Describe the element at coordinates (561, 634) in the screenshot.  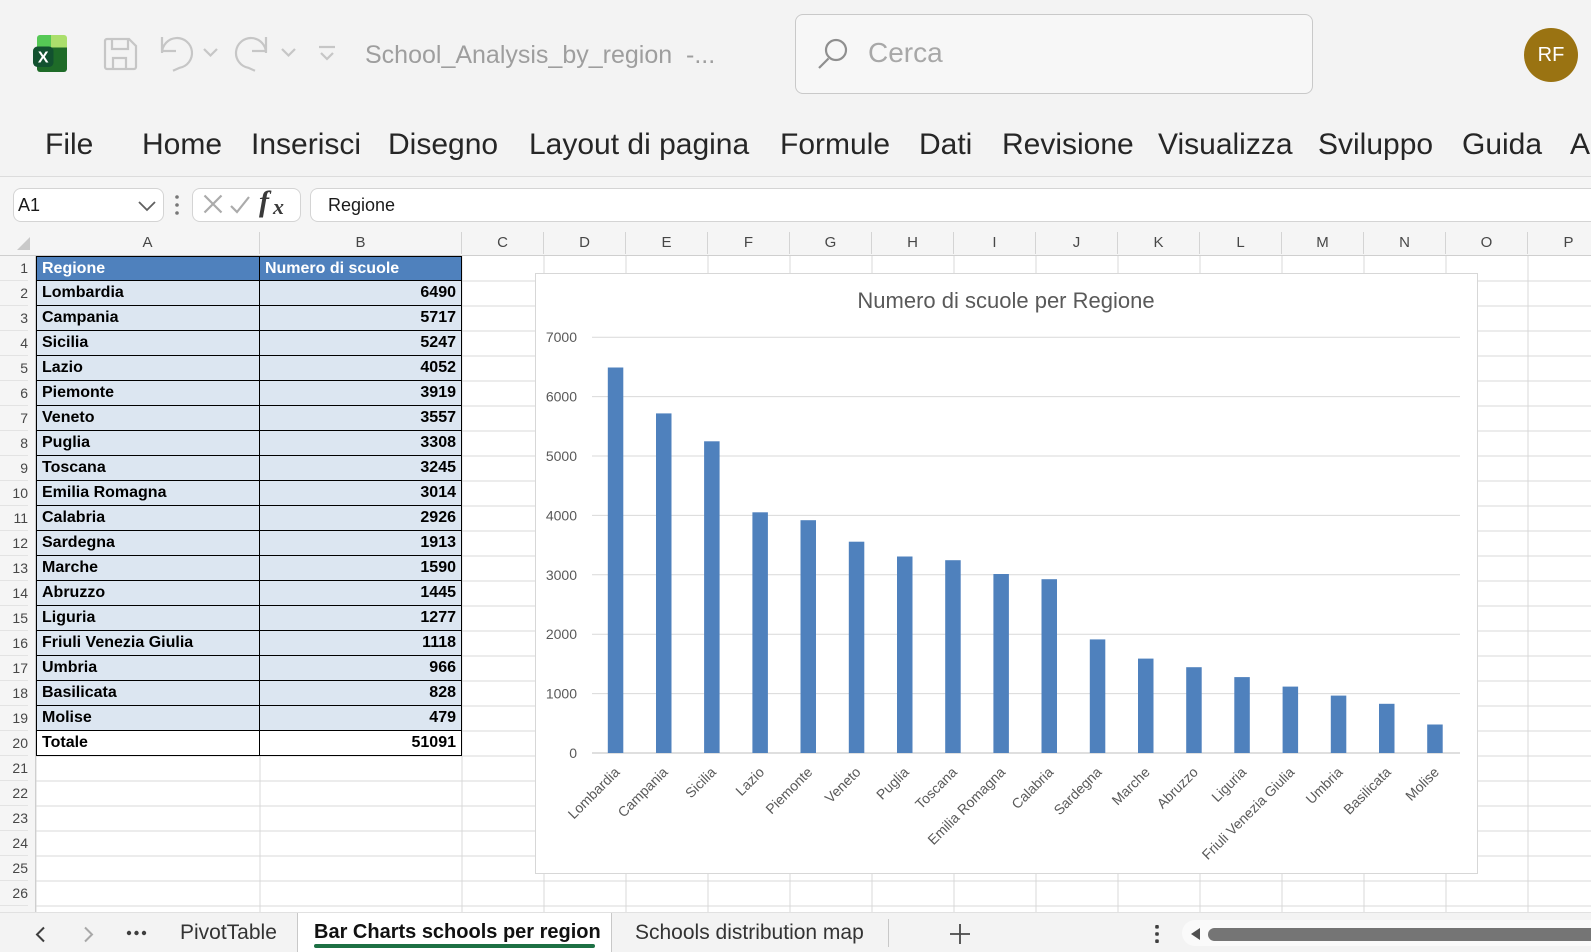
I see `svg-text: 2000` at that location.